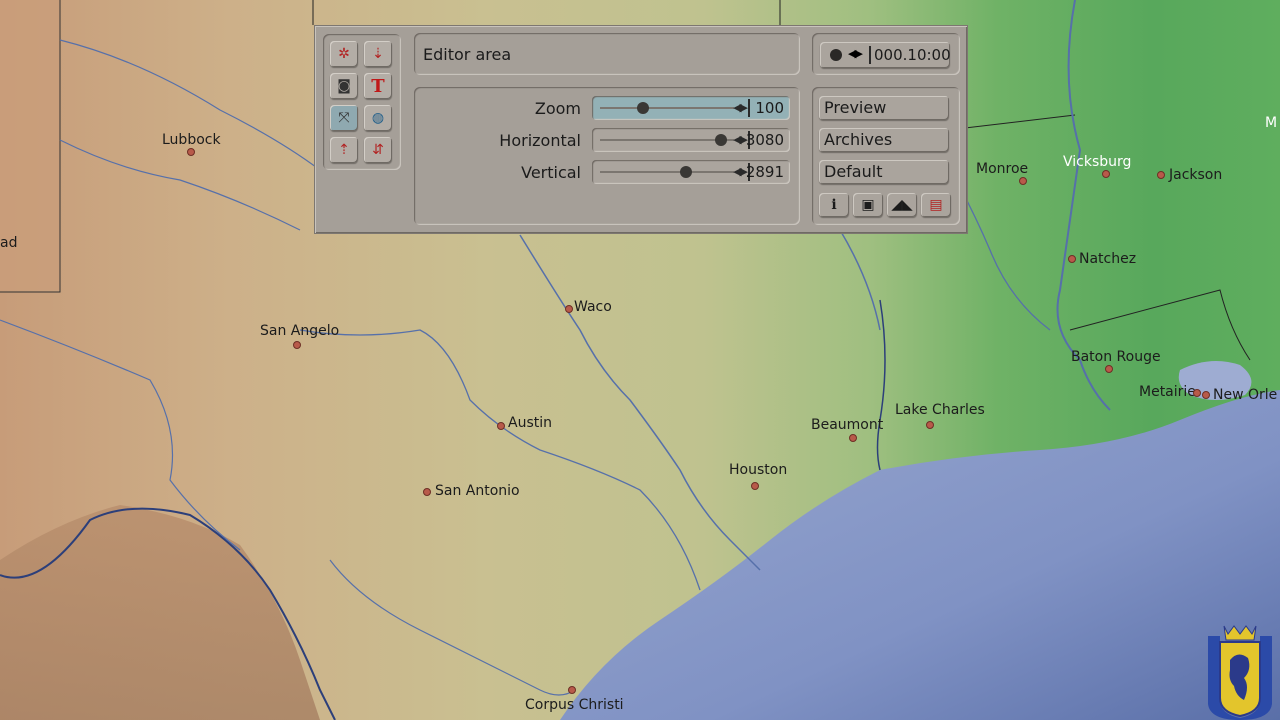 Image resolution: width=1280 pixels, height=720 pixels. Describe the element at coordinates (344, 54) in the screenshot. I see `settings-icon: ✲` at that location.